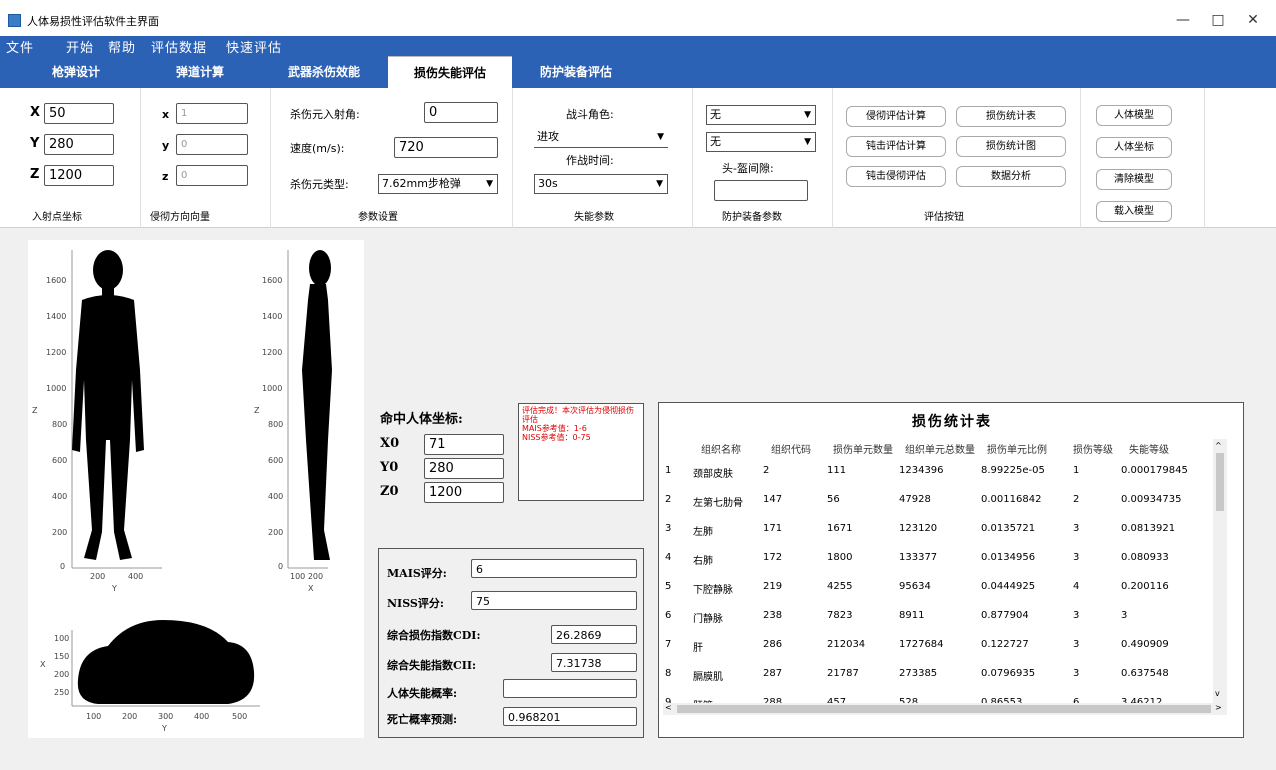 The width and height of the screenshot is (1276, 770). Describe the element at coordinates (1011, 176) in the screenshot. I see `data-analysis-button: 数据分析` at that location.